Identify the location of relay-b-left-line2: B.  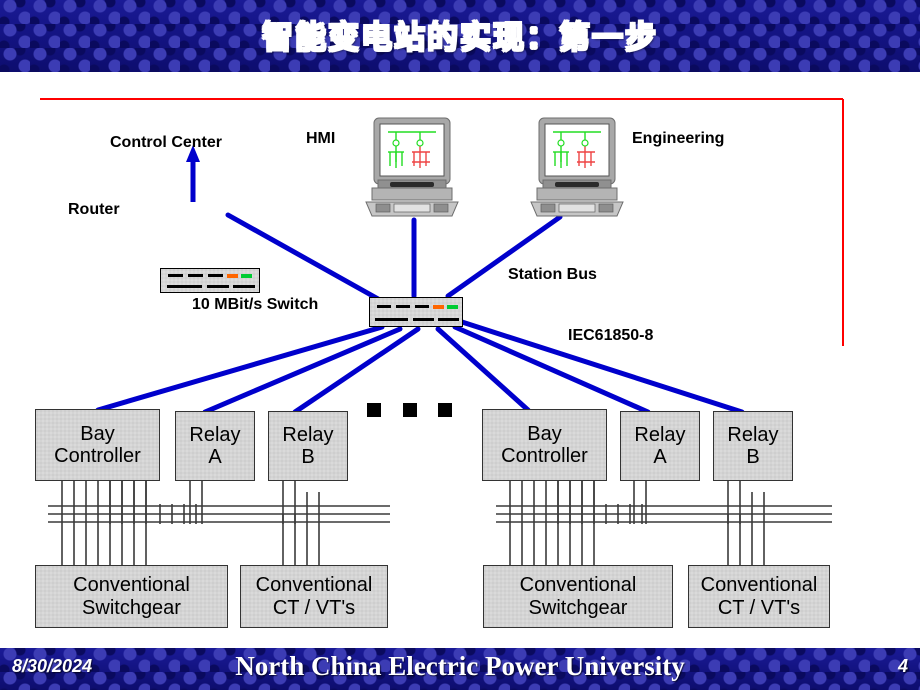
(308, 457).